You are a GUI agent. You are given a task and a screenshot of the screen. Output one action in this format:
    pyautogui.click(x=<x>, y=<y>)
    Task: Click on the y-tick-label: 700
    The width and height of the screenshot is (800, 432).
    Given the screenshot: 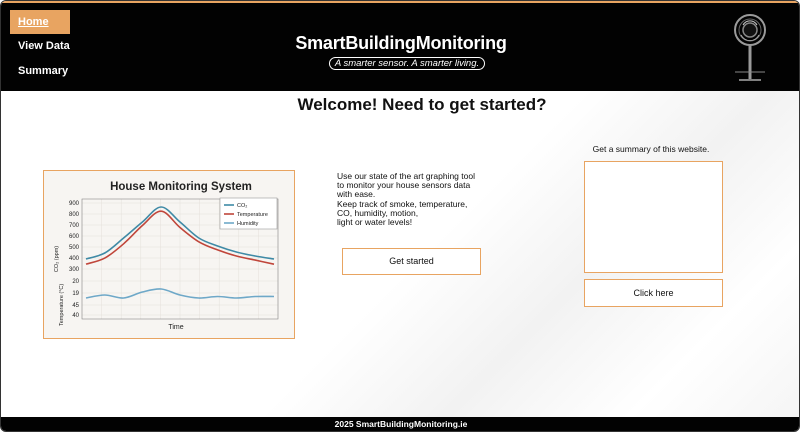 What is the action you would take?
    pyautogui.click(x=74, y=226)
    